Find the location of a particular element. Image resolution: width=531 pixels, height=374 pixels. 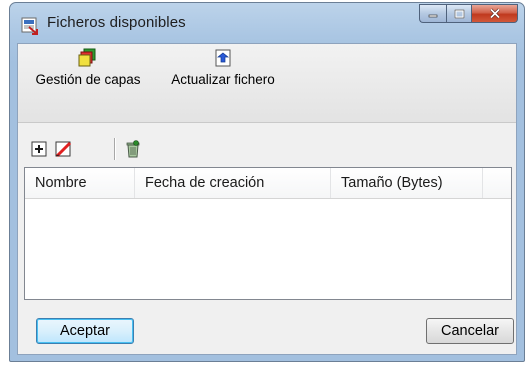

maximize-button is located at coordinates (459, 13).